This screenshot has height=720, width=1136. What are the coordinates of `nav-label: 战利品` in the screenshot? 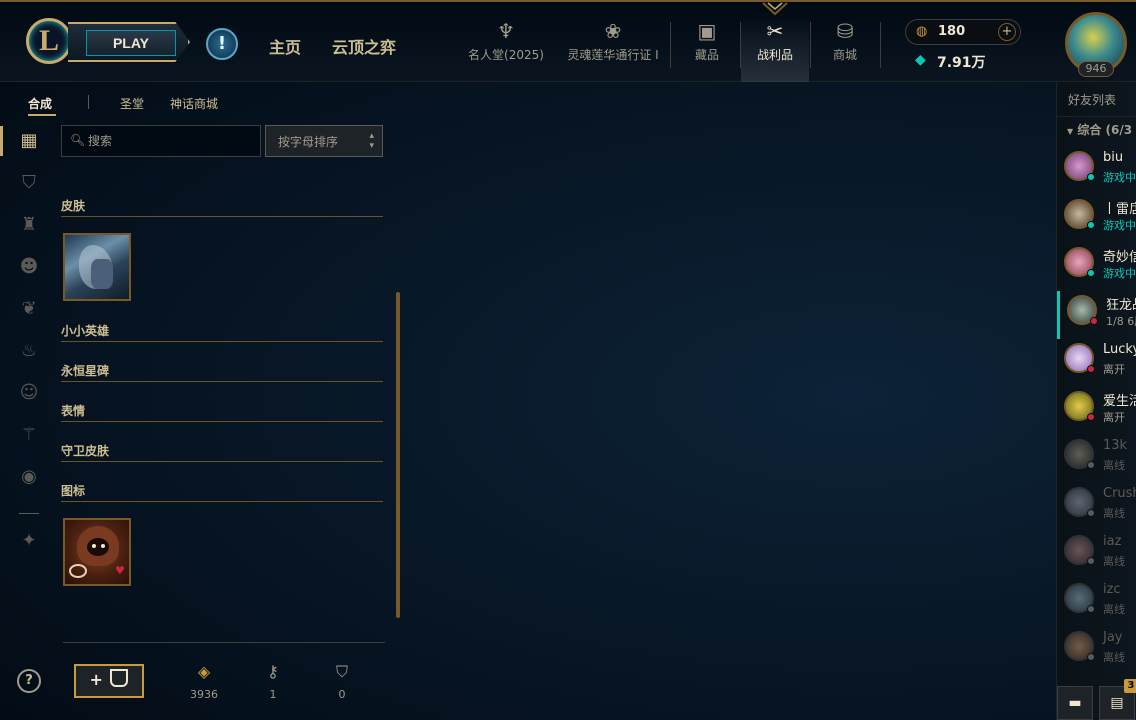 It's located at (774, 55).